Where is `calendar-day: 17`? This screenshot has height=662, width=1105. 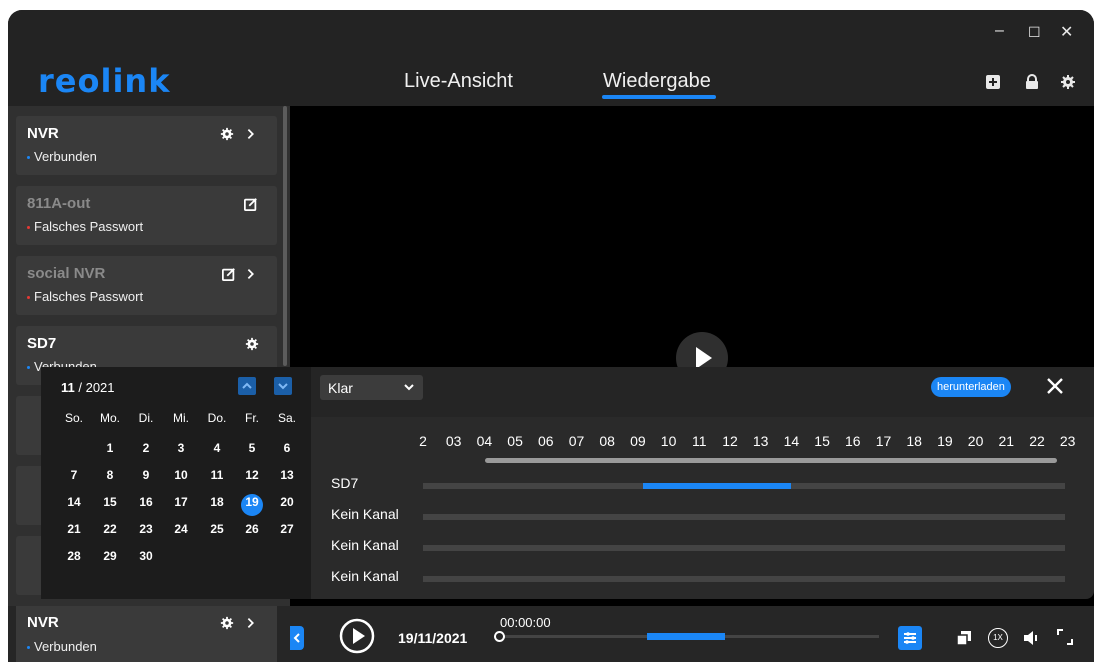
calendar-day: 17 is located at coordinates (181, 502).